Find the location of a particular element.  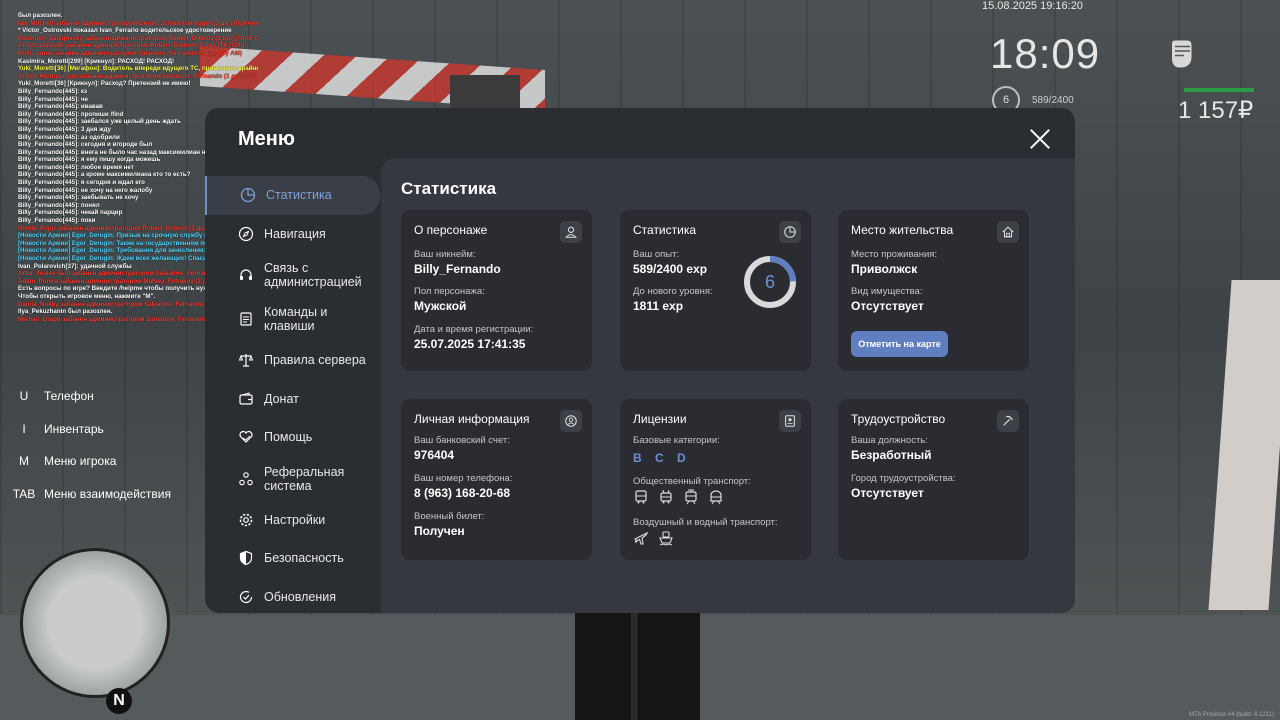

hud-datetime: 15.08.2025 19:16:20 is located at coordinates (1032, 6).